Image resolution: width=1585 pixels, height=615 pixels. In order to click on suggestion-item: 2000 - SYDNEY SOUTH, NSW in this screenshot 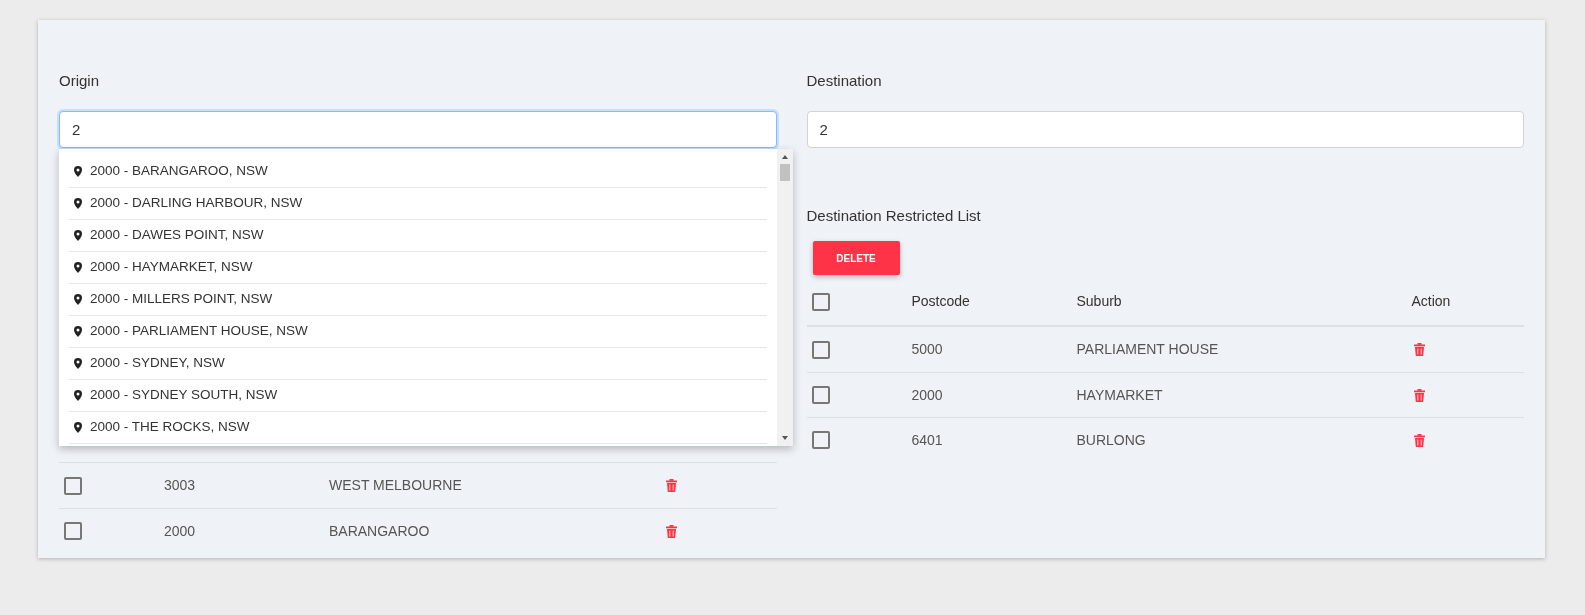, I will do `click(418, 396)`.